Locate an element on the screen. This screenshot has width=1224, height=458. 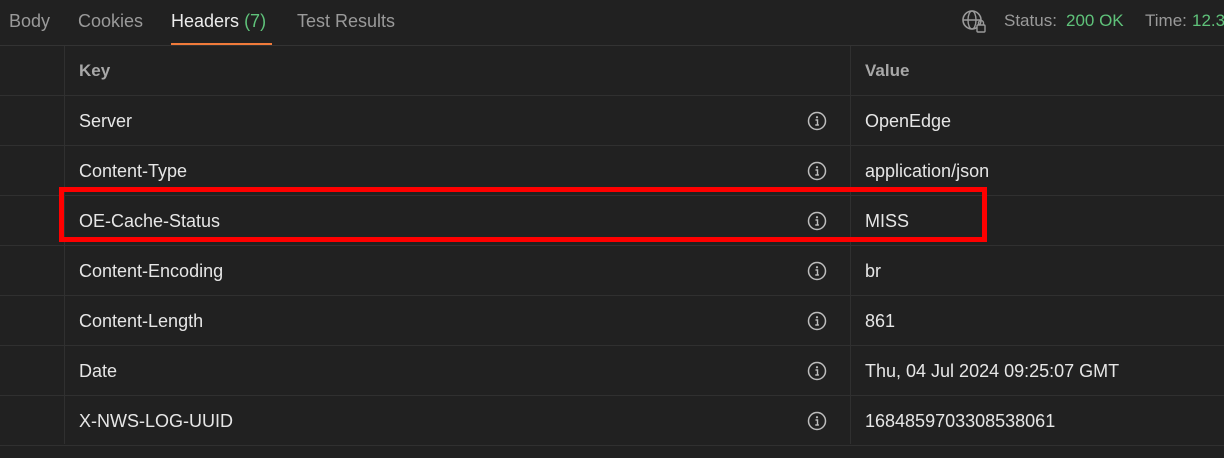
header-key: Server is located at coordinates (106, 121).